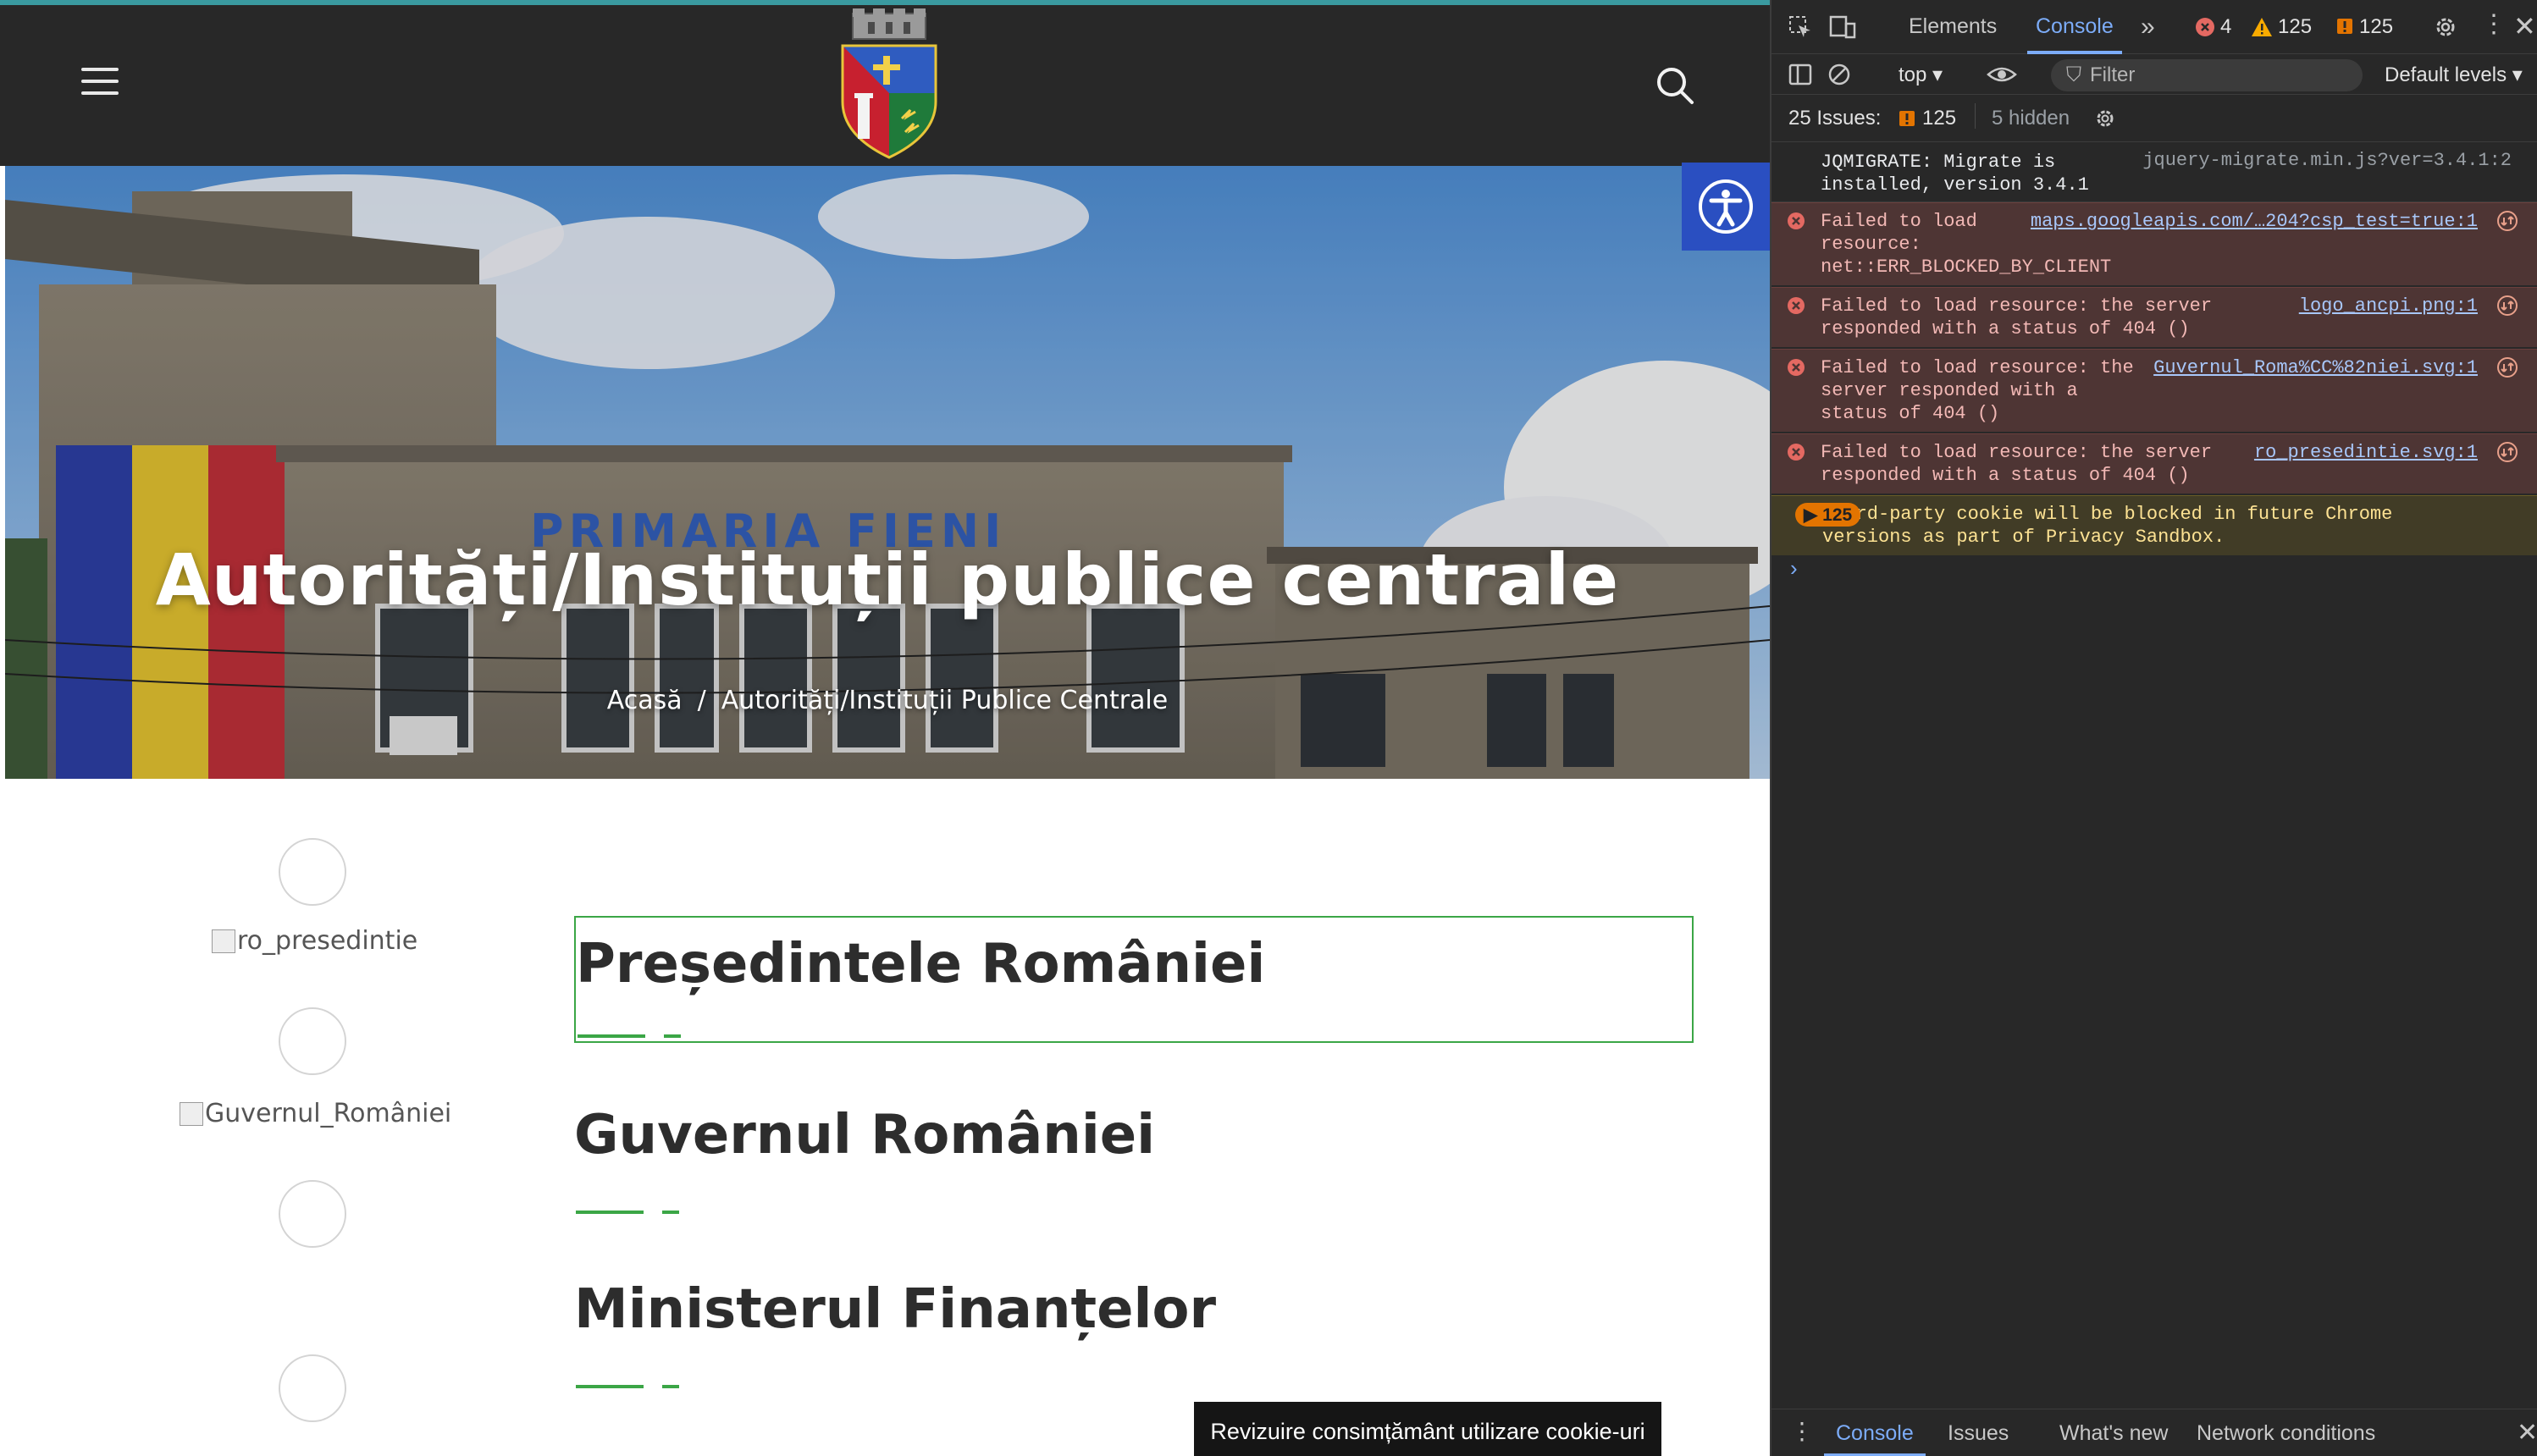  I want to click on hidden-issues-count: 5 hidden, so click(2031, 118).